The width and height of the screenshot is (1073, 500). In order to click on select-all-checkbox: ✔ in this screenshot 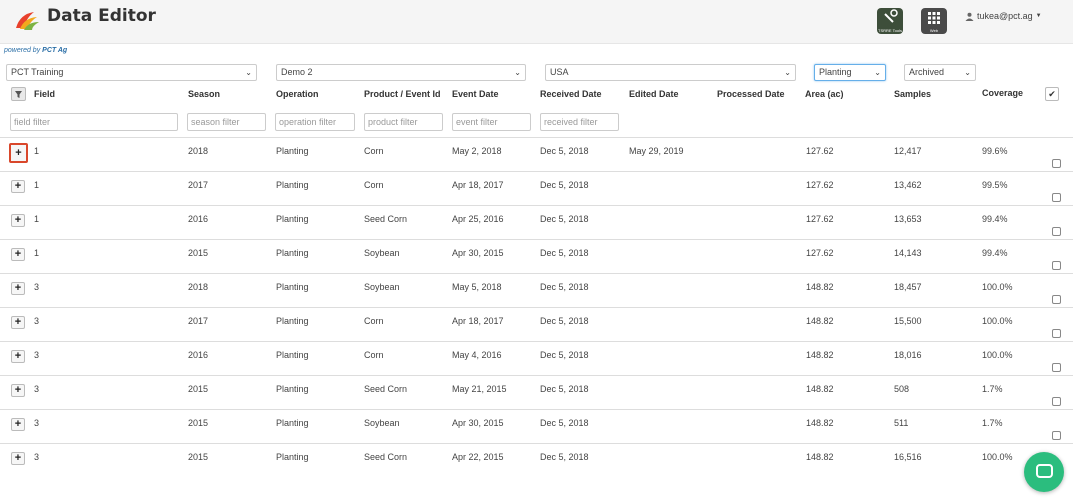, I will do `click(1052, 94)`.